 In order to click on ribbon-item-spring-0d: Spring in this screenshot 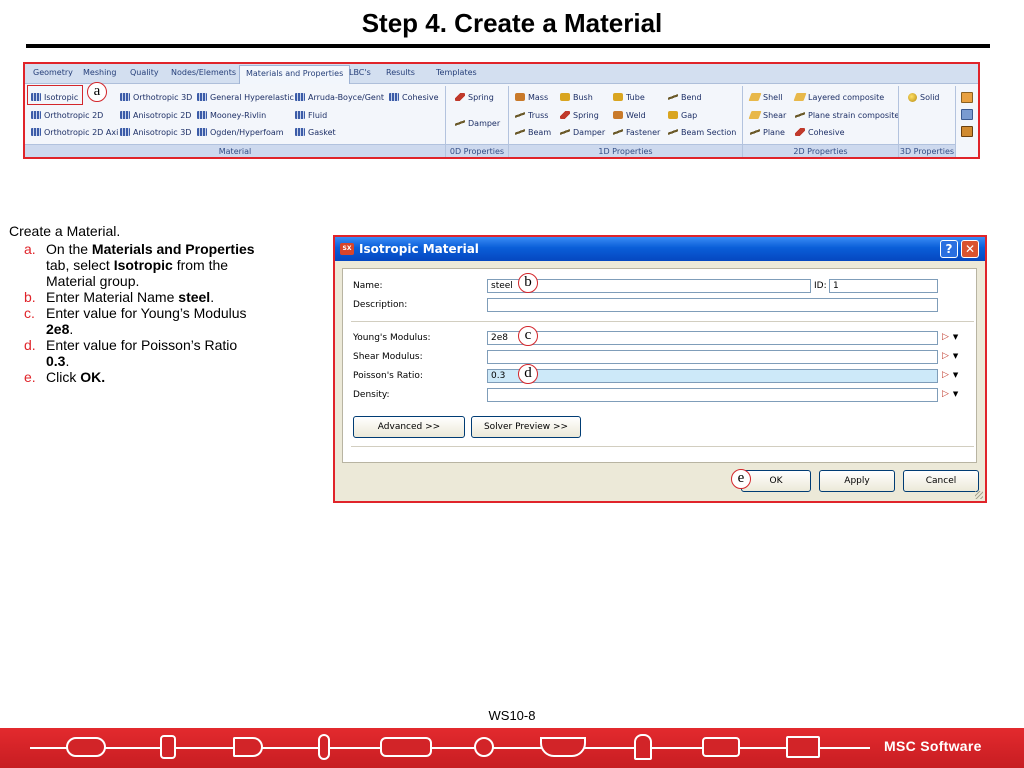, I will do `click(474, 97)`.